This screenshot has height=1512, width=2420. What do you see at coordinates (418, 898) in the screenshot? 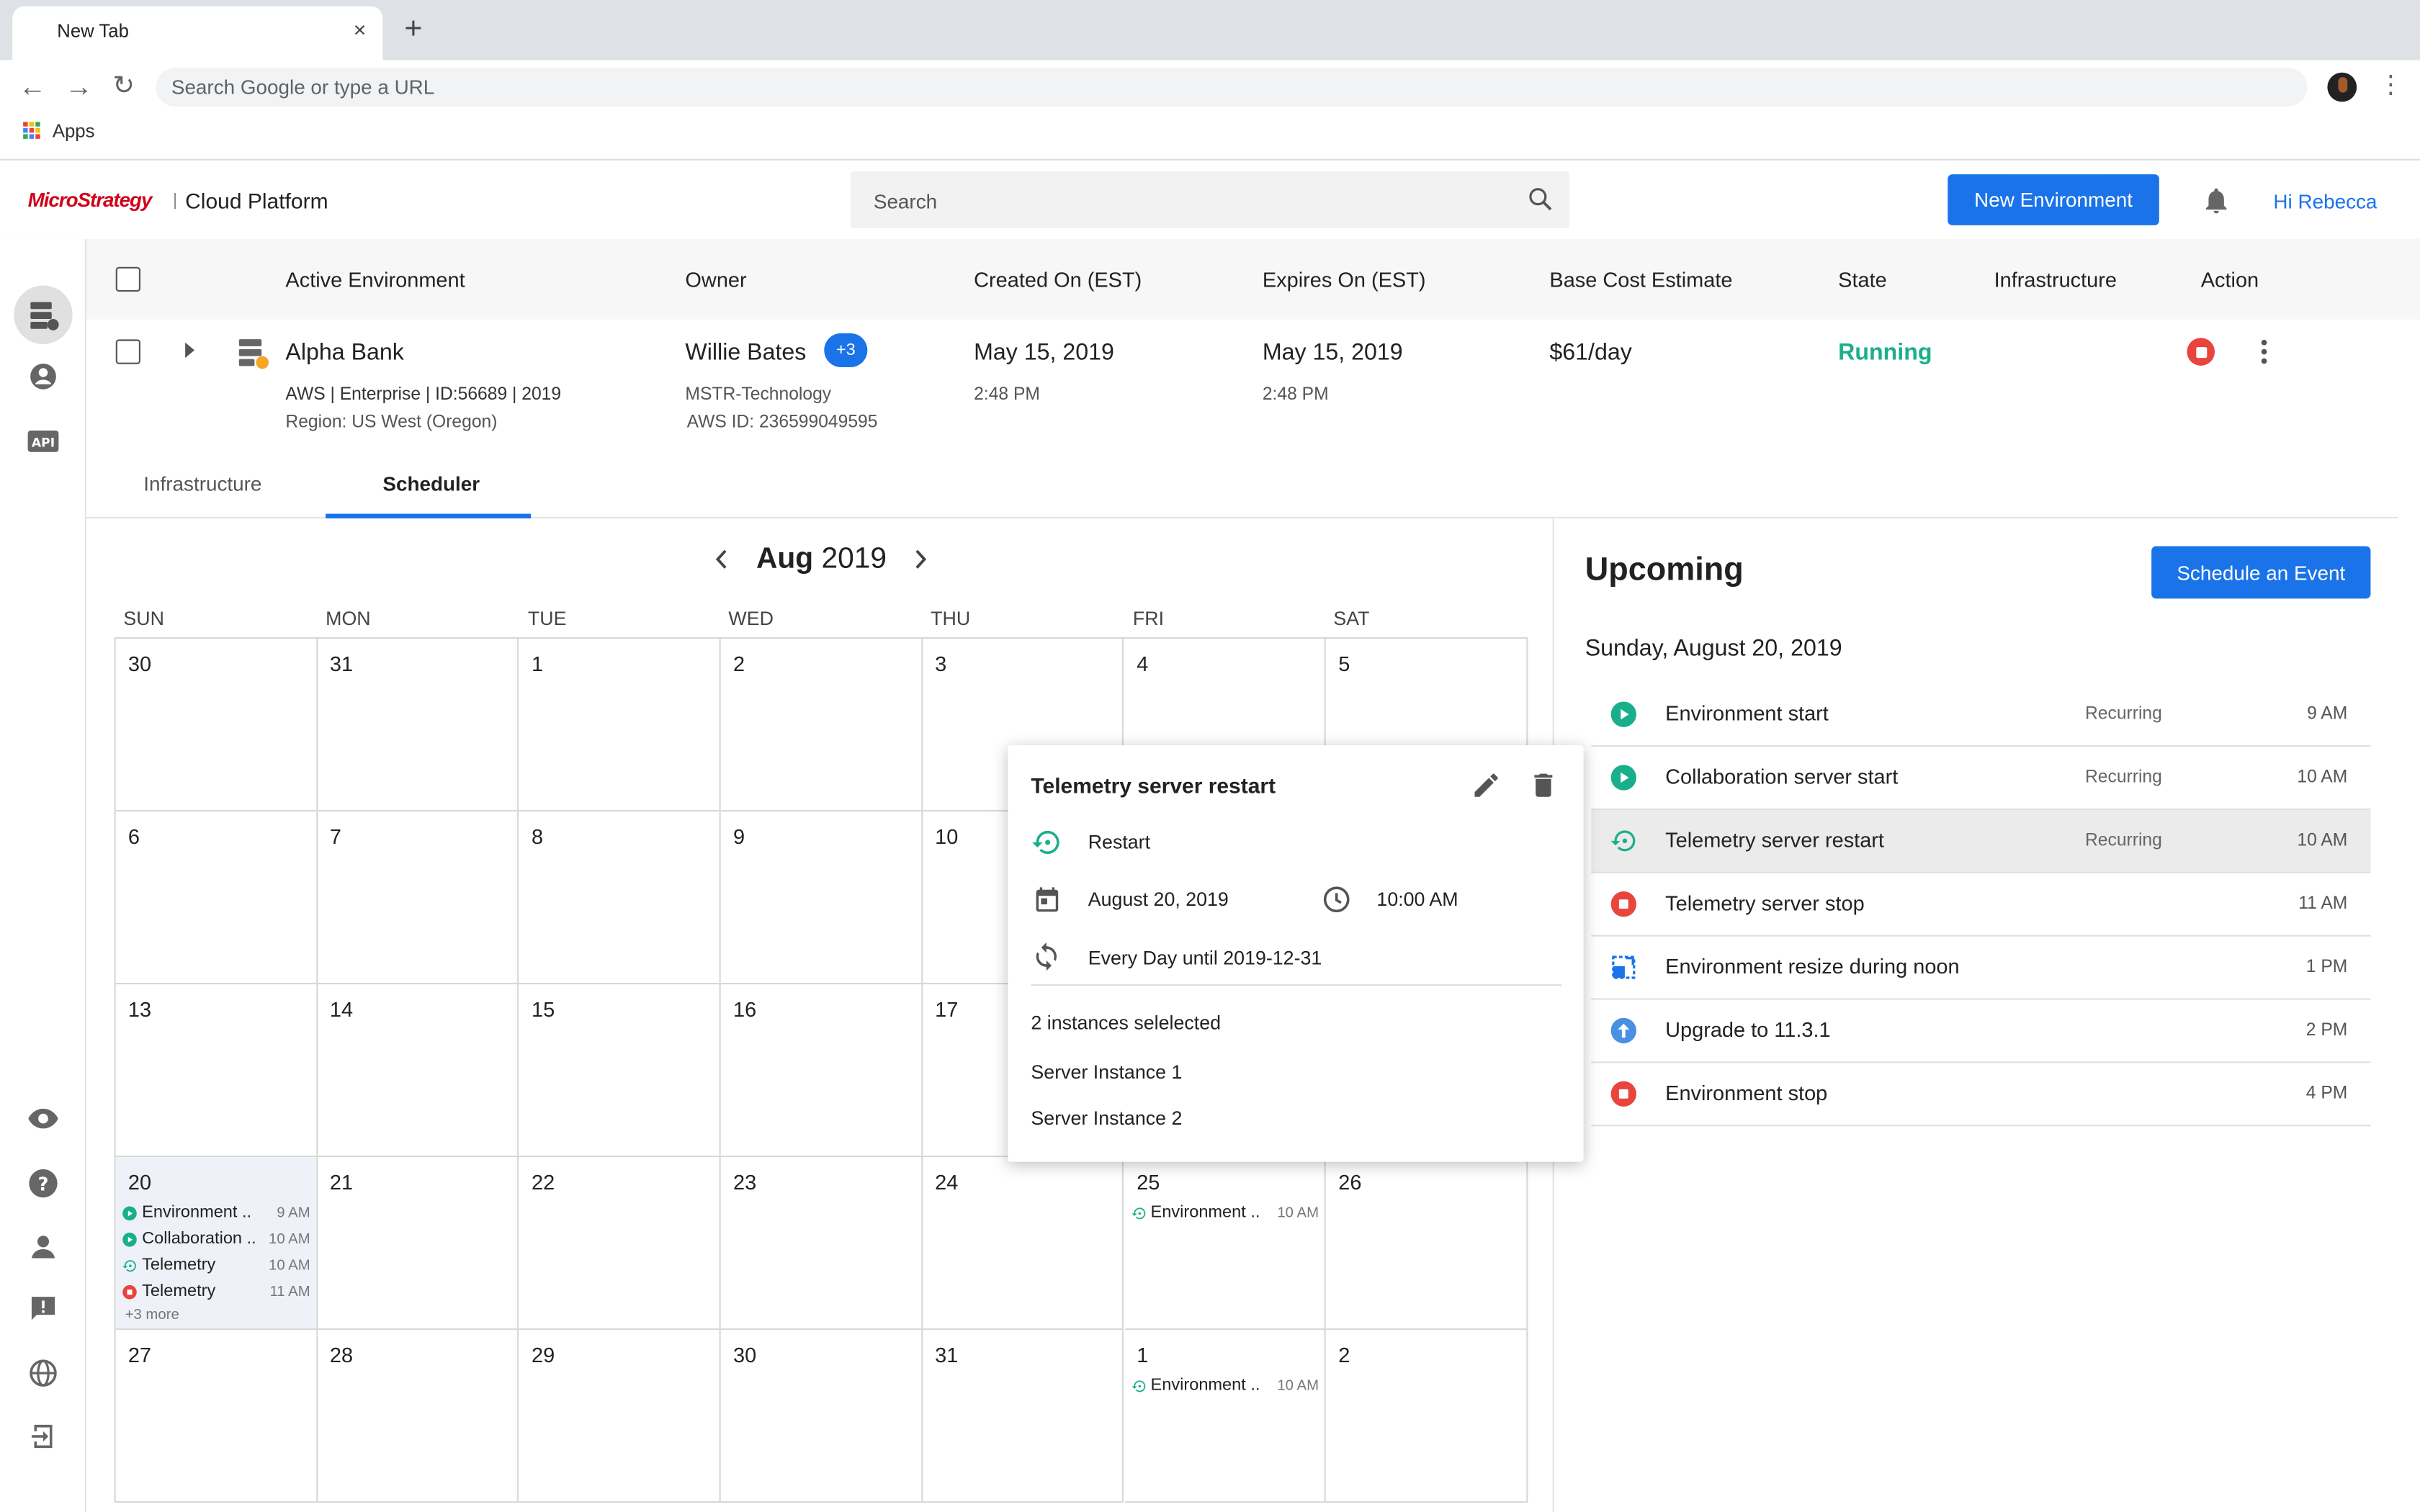
I see `calendar-day-cell: 7` at bounding box center [418, 898].